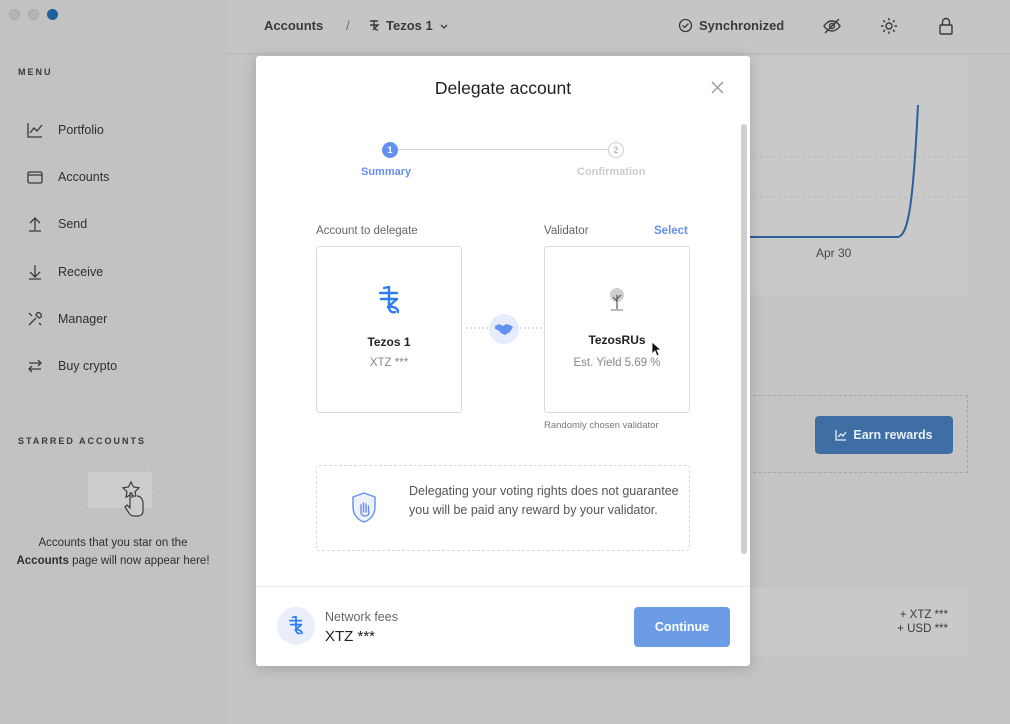 Image resolution: width=1010 pixels, height=724 pixels. What do you see at coordinates (350, 636) in the screenshot?
I see `network-fees-value: XTZ ***` at bounding box center [350, 636].